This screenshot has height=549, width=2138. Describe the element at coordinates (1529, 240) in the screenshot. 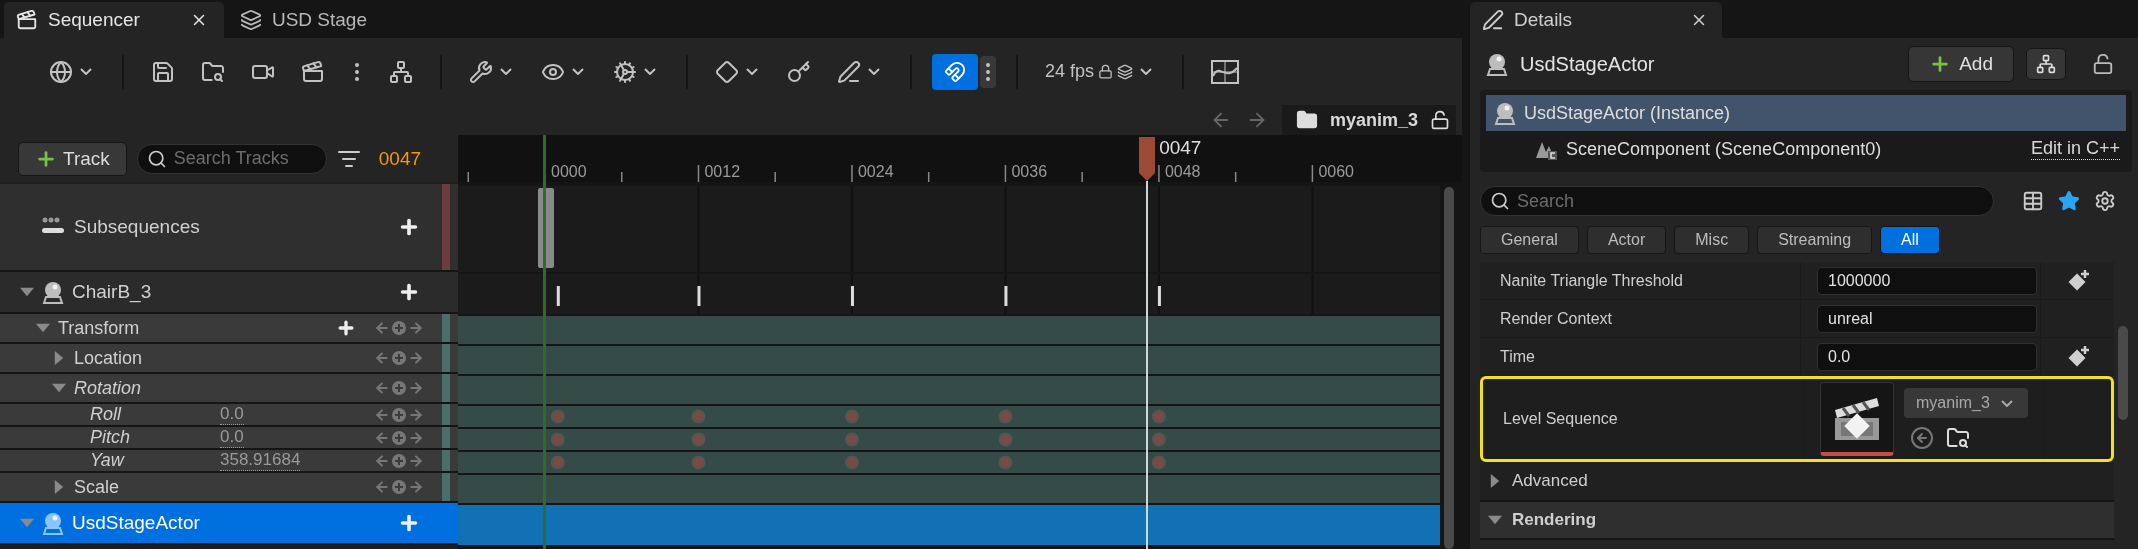

I see `category-filter-button: General` at that location.